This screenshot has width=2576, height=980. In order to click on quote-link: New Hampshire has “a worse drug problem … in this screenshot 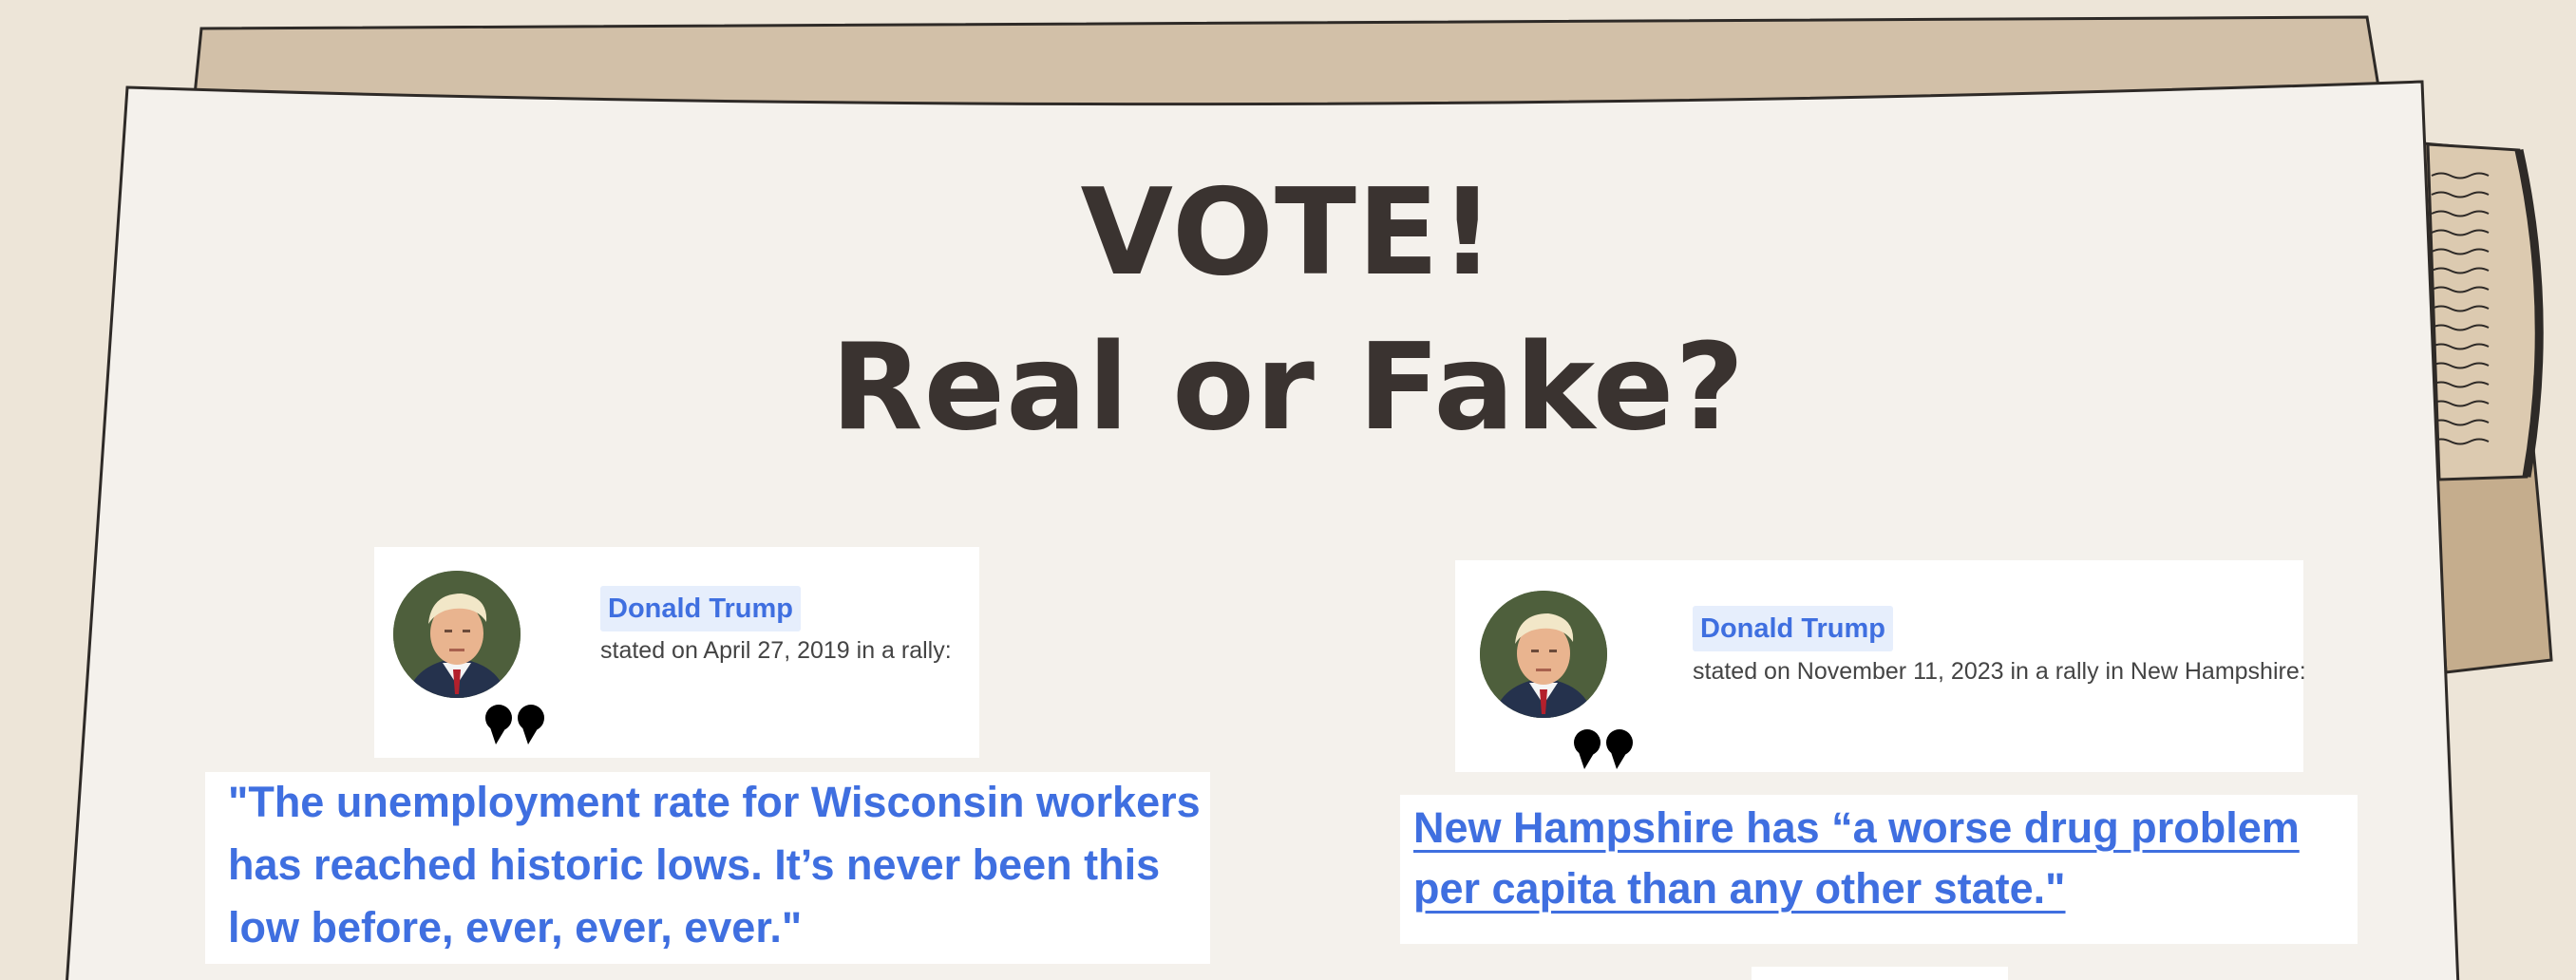, I will do `click(1893, 858)`.